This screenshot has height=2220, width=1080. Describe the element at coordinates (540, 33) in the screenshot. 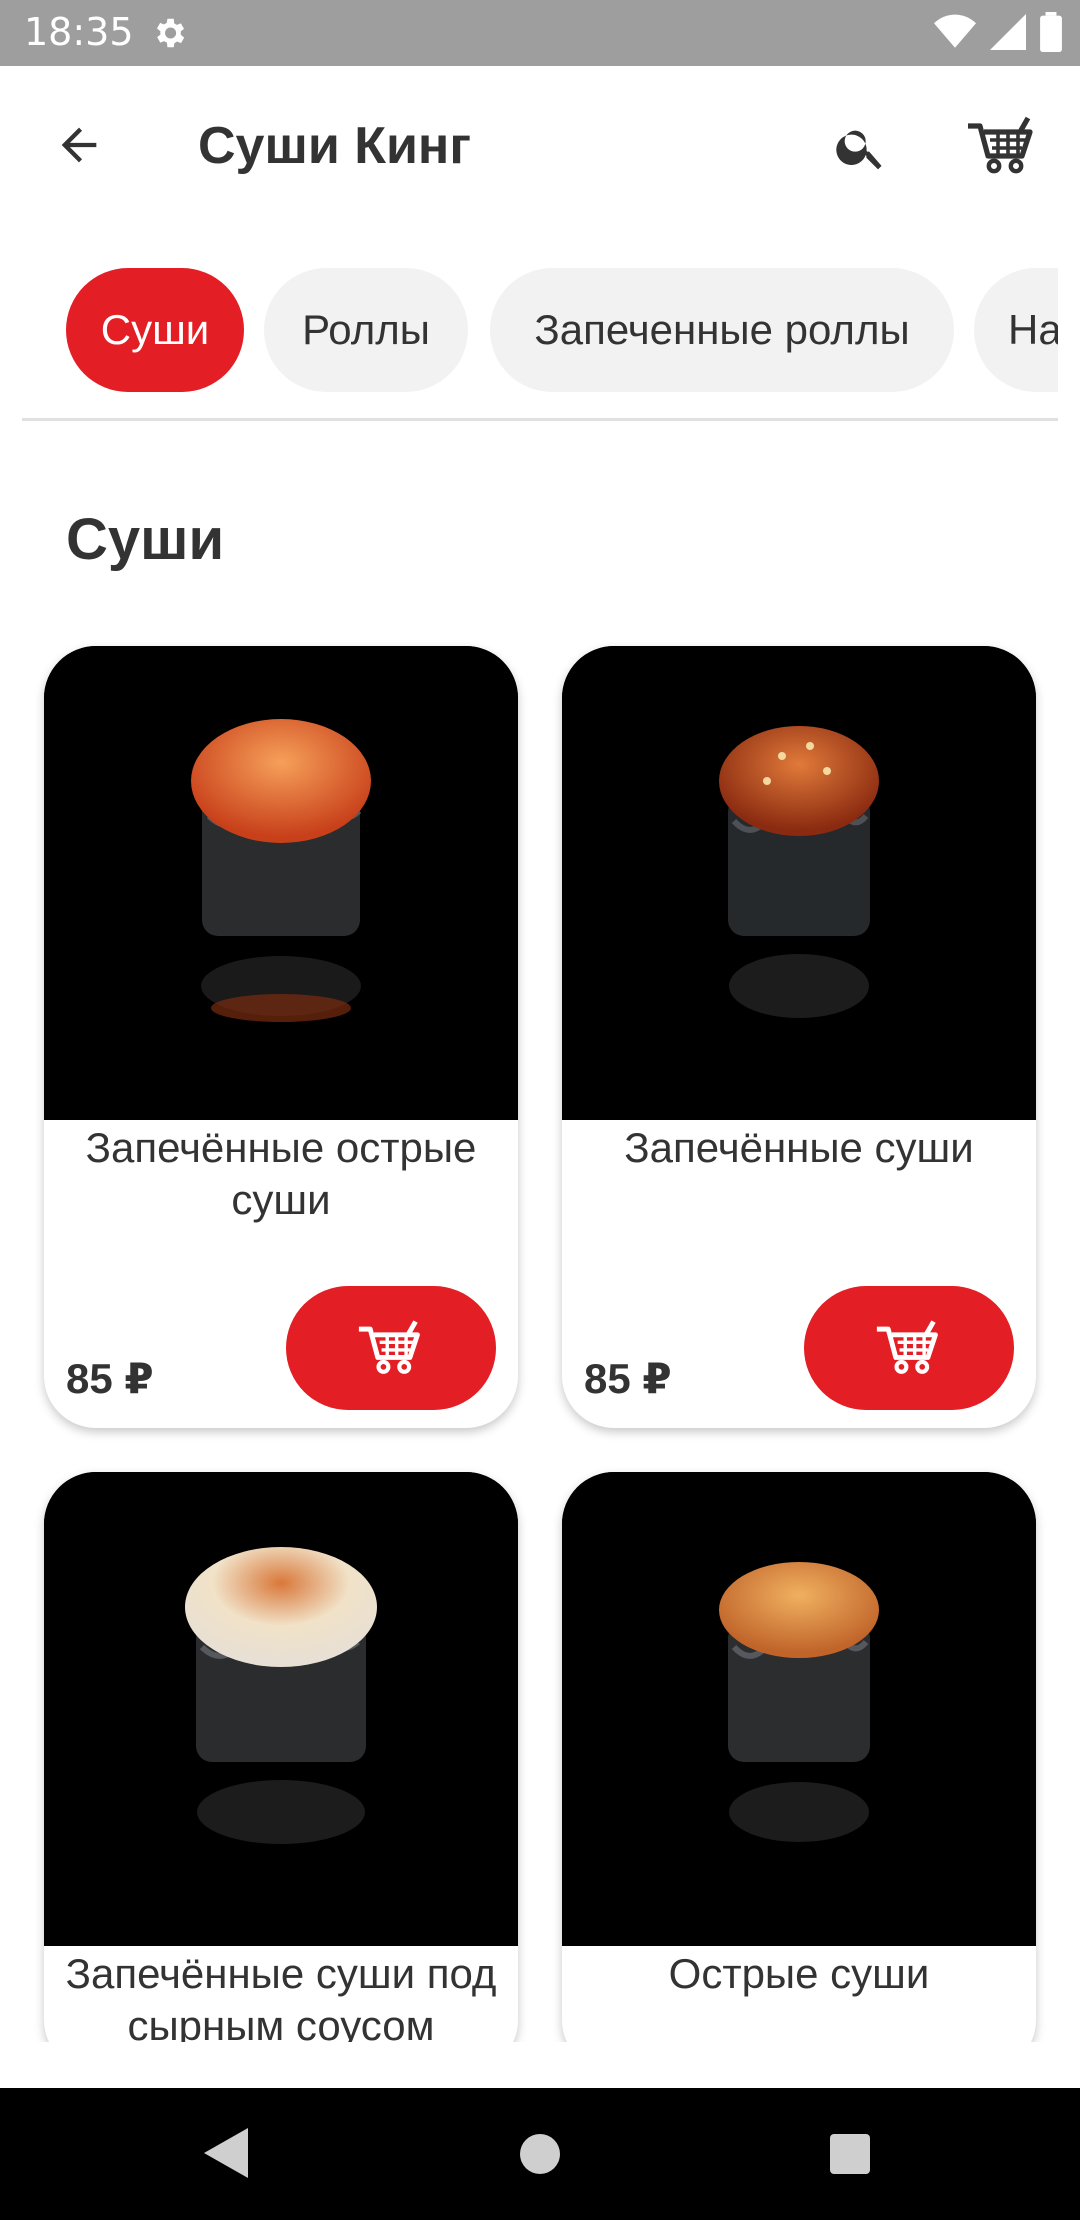

I see `status-bar: 18:35` at that location.